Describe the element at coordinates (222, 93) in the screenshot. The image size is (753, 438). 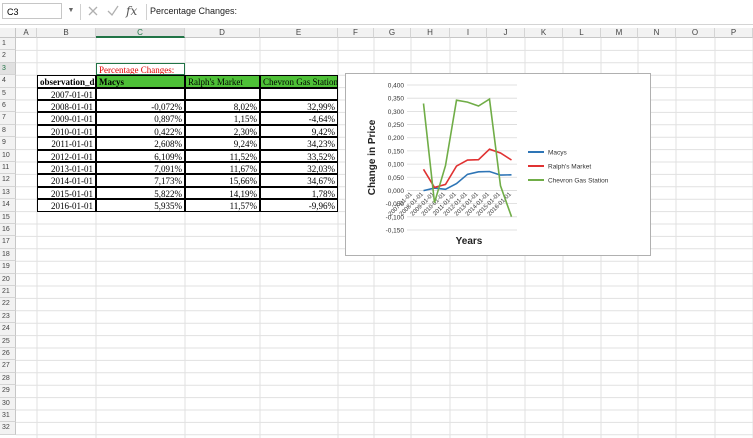
I see `cell-ralph` at that location.